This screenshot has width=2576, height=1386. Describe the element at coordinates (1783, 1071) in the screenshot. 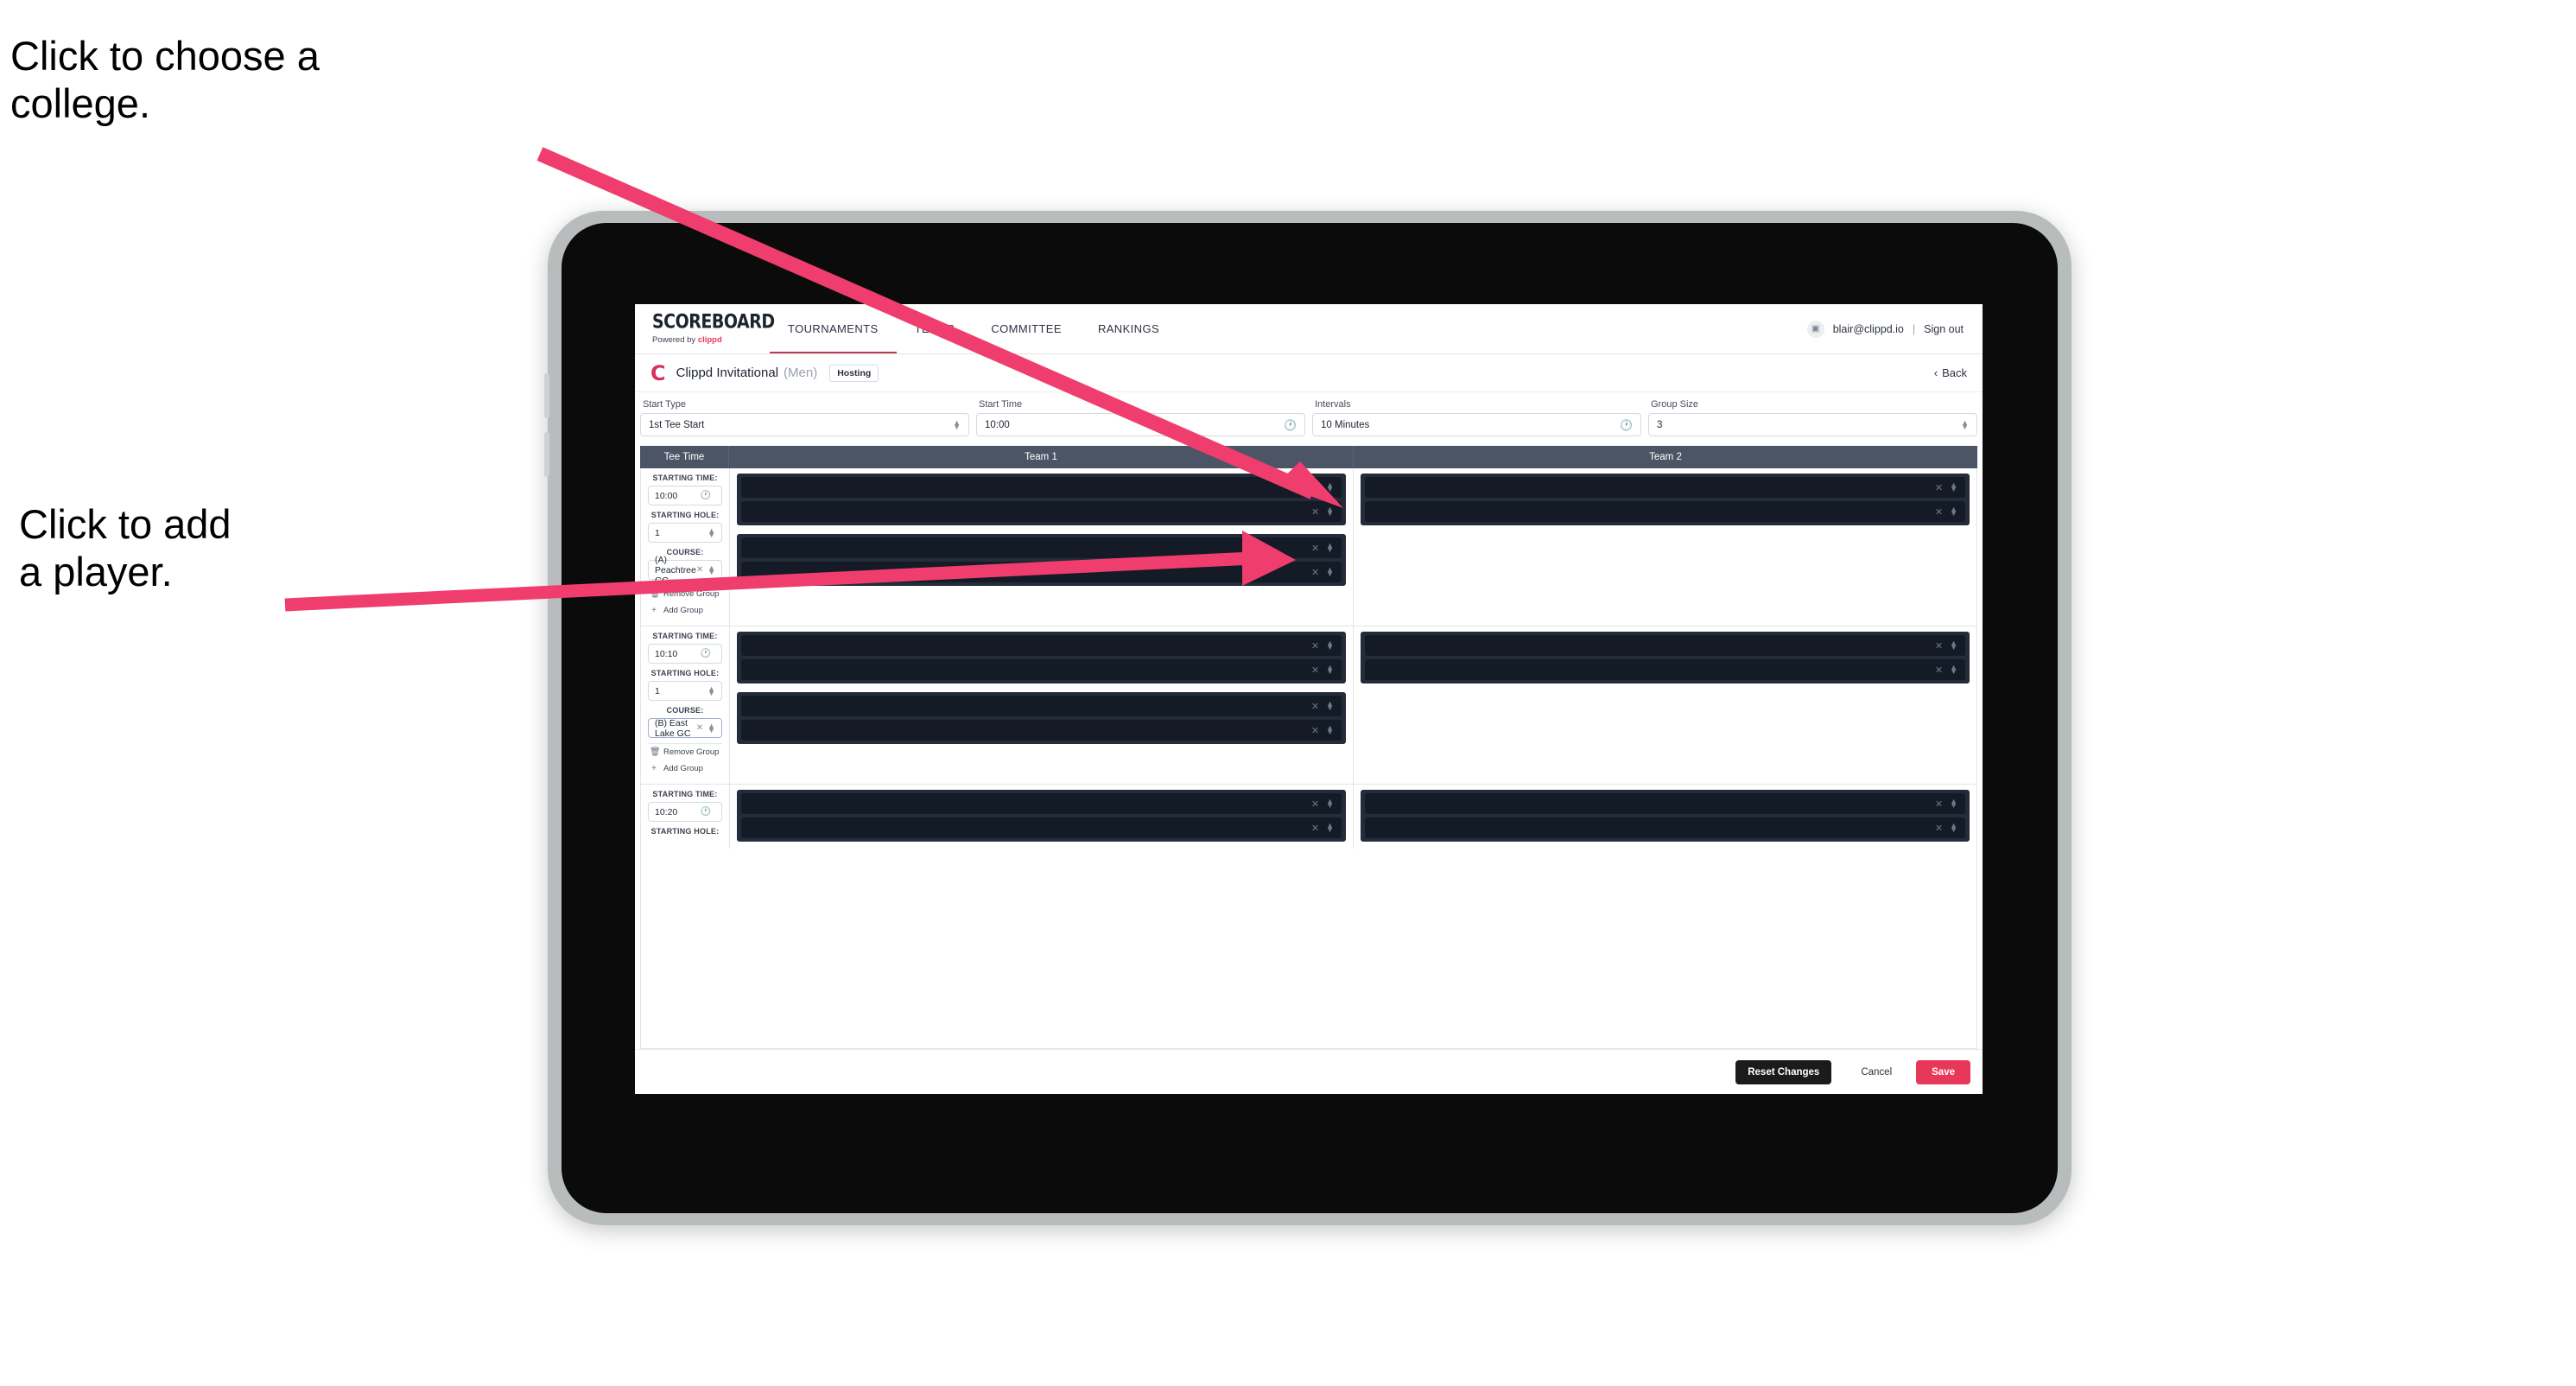

I see `reset-changes-button: Reset Changes` at that location.